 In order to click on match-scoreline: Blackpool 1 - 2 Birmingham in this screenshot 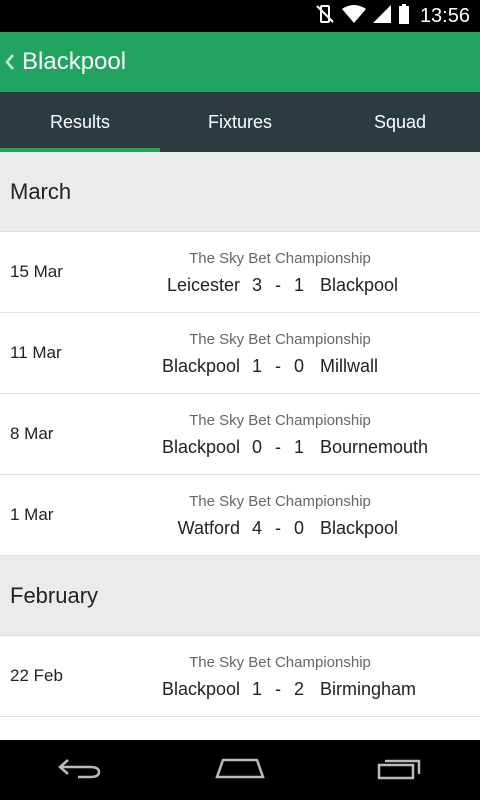, I will do `click(240, 691)`.